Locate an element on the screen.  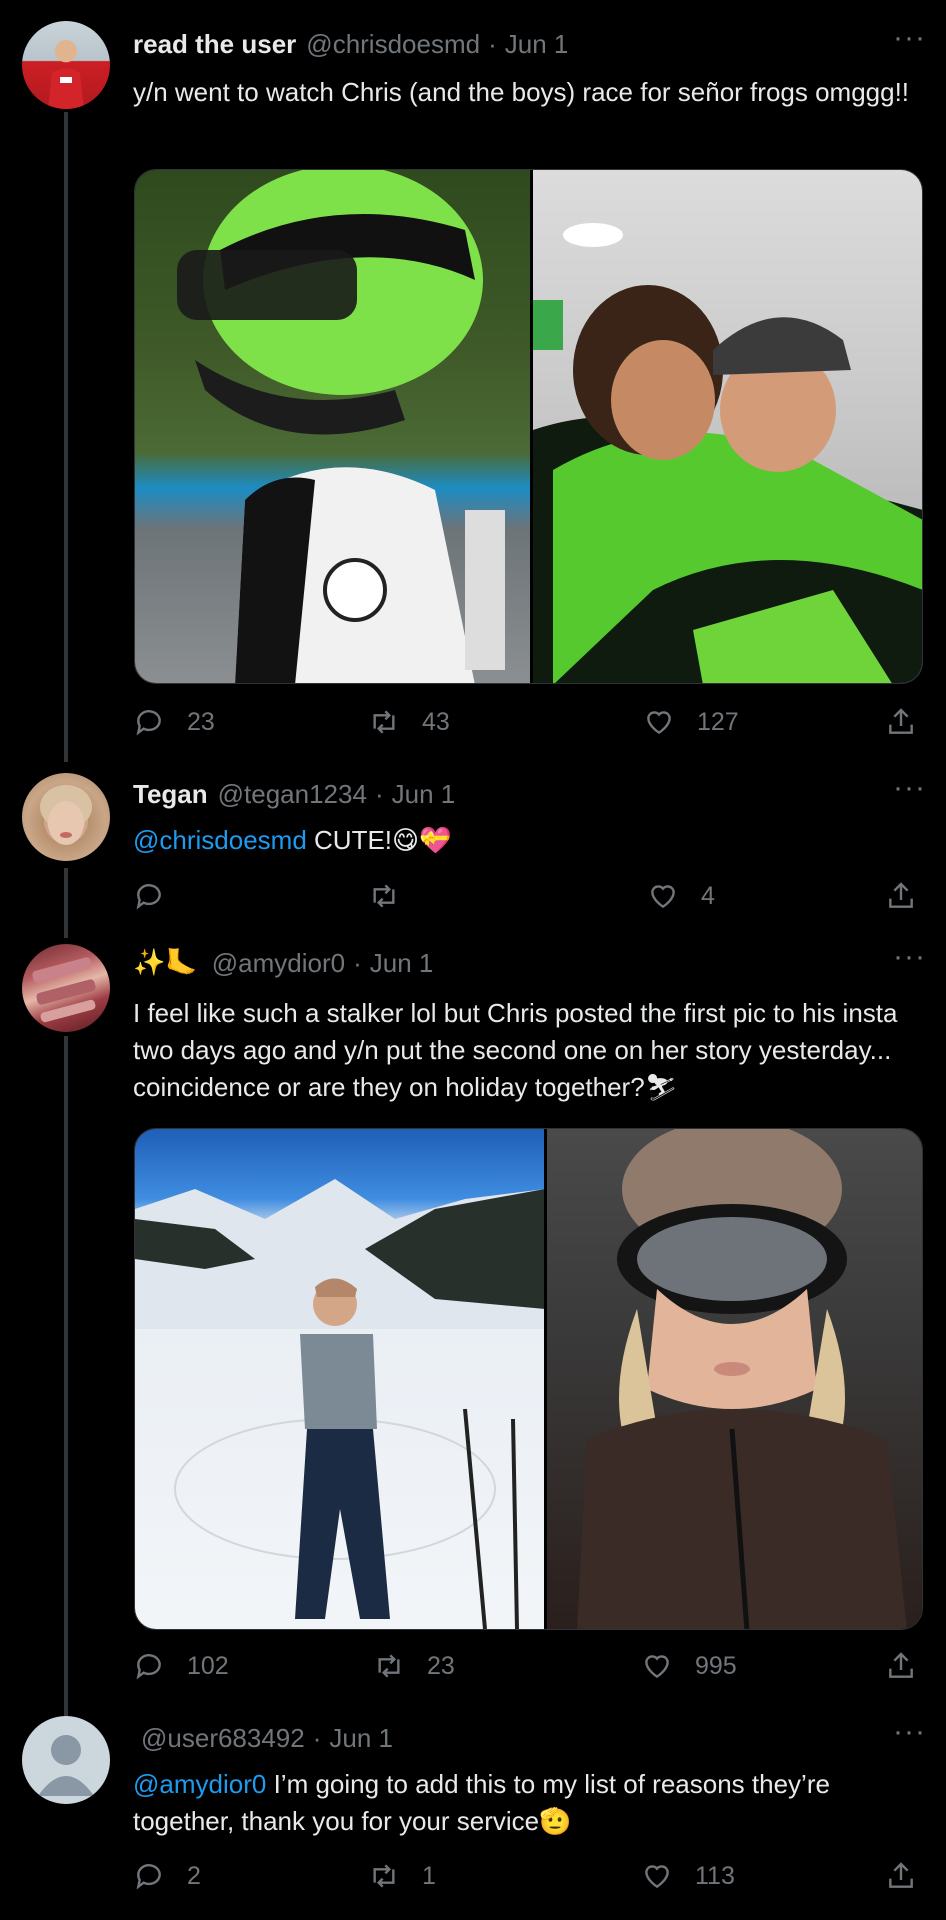
reply-button: 23 is located at coordinates (174, 722).